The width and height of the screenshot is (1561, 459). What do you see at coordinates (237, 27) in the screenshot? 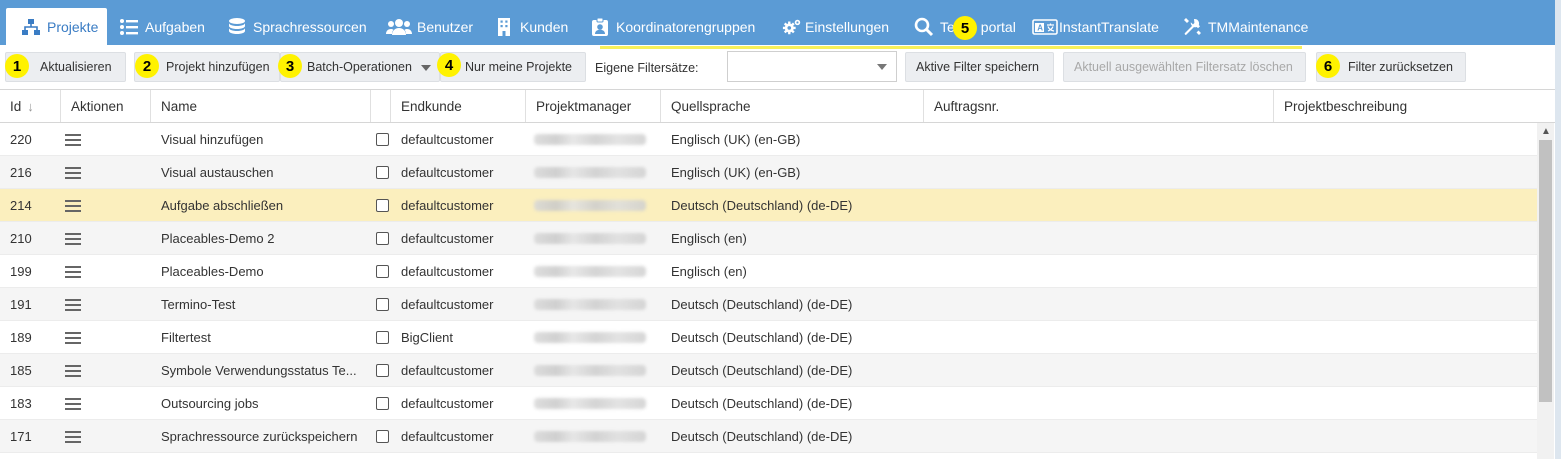
I see `database-icon` at bounding box center [237, 27].